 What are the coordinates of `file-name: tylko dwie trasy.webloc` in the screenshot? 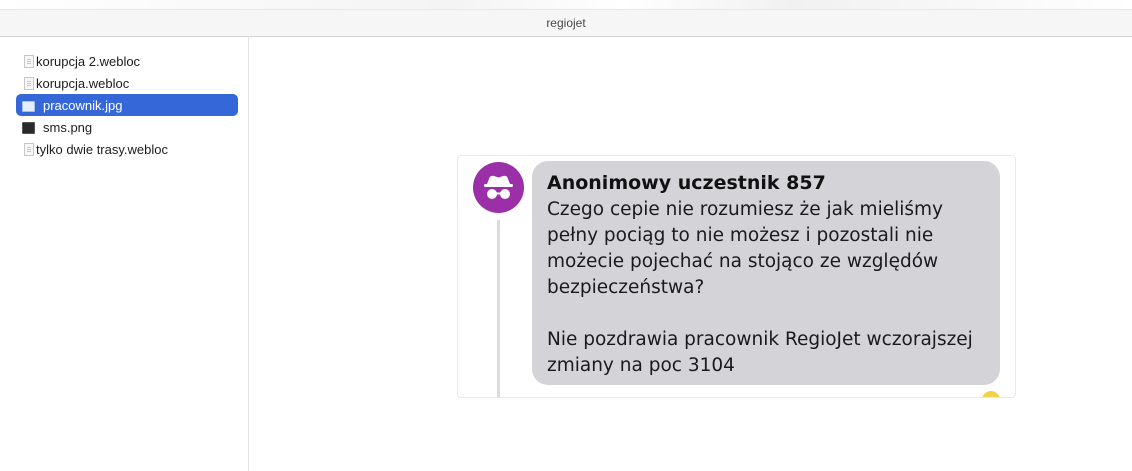 It's located at (102, 149).